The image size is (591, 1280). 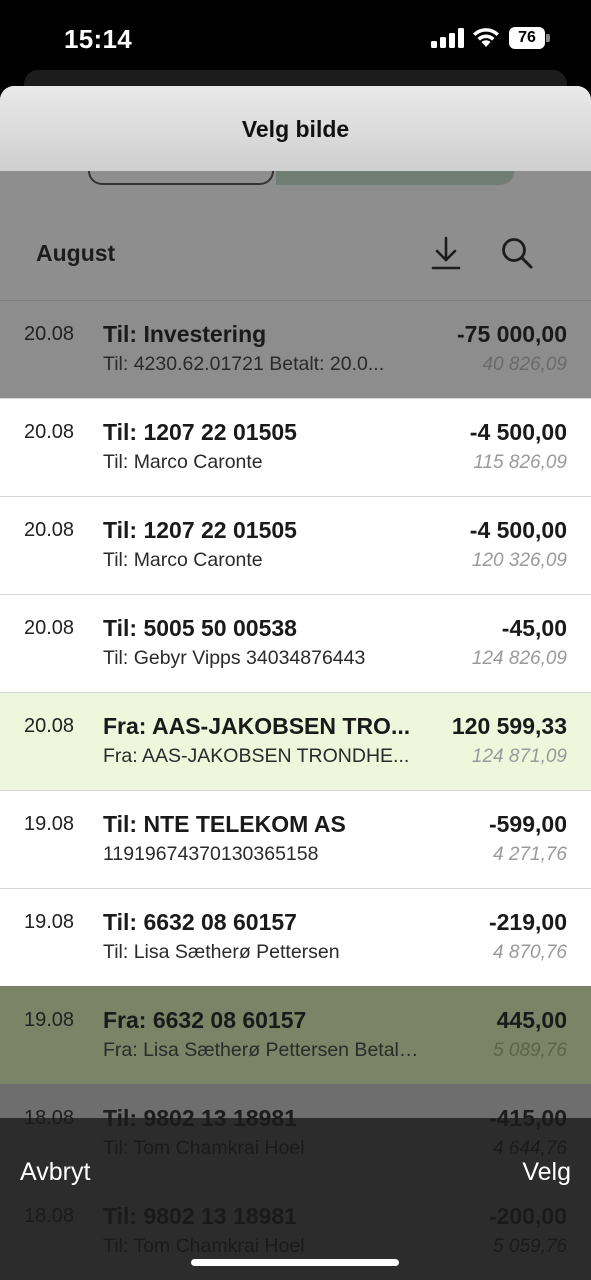 What do you see at coordinates (98, 39) in the screenshot?
I see `status-time: 15:14` at bounding box center [98, 39].